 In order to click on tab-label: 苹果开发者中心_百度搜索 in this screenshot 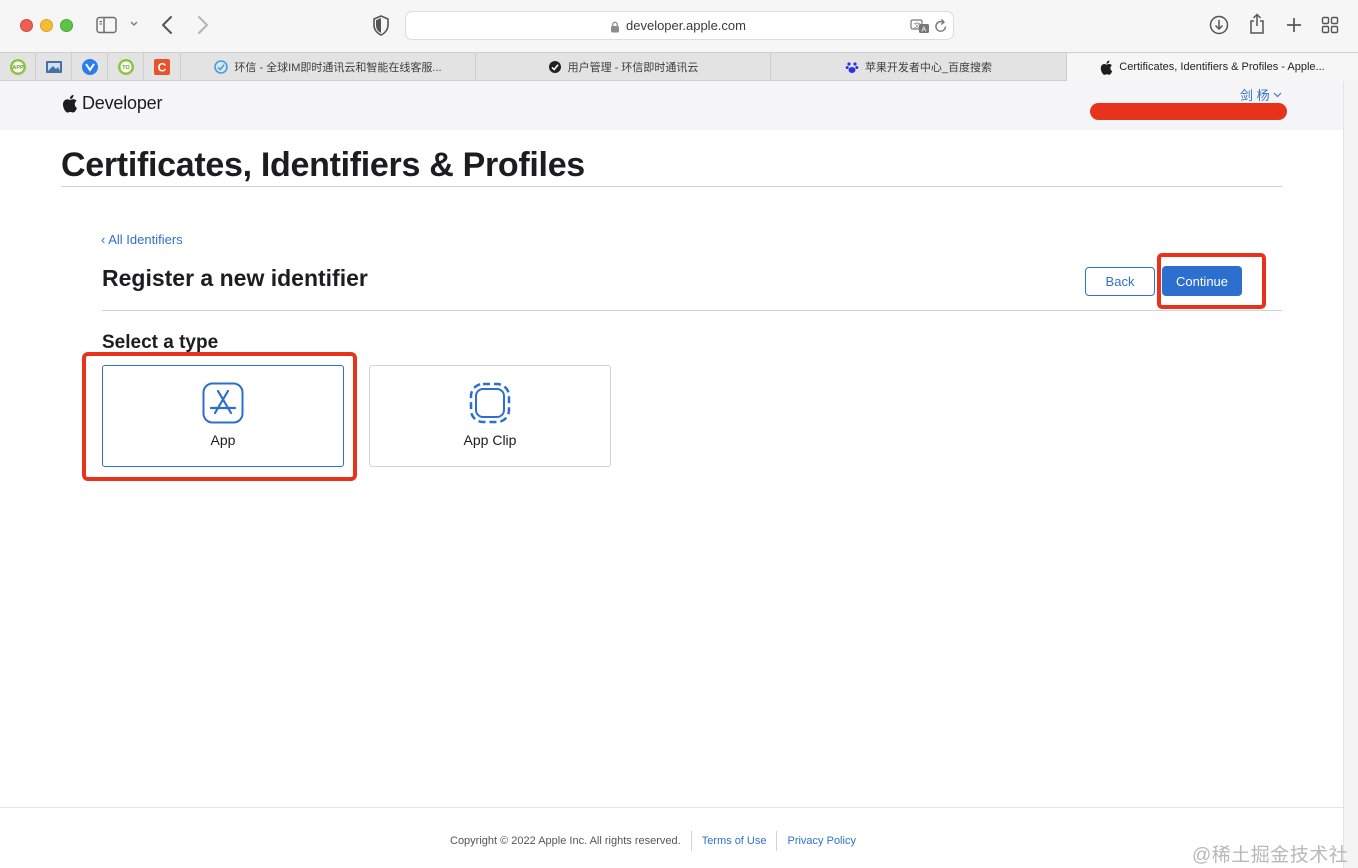, I will do `click(928, 68)`.